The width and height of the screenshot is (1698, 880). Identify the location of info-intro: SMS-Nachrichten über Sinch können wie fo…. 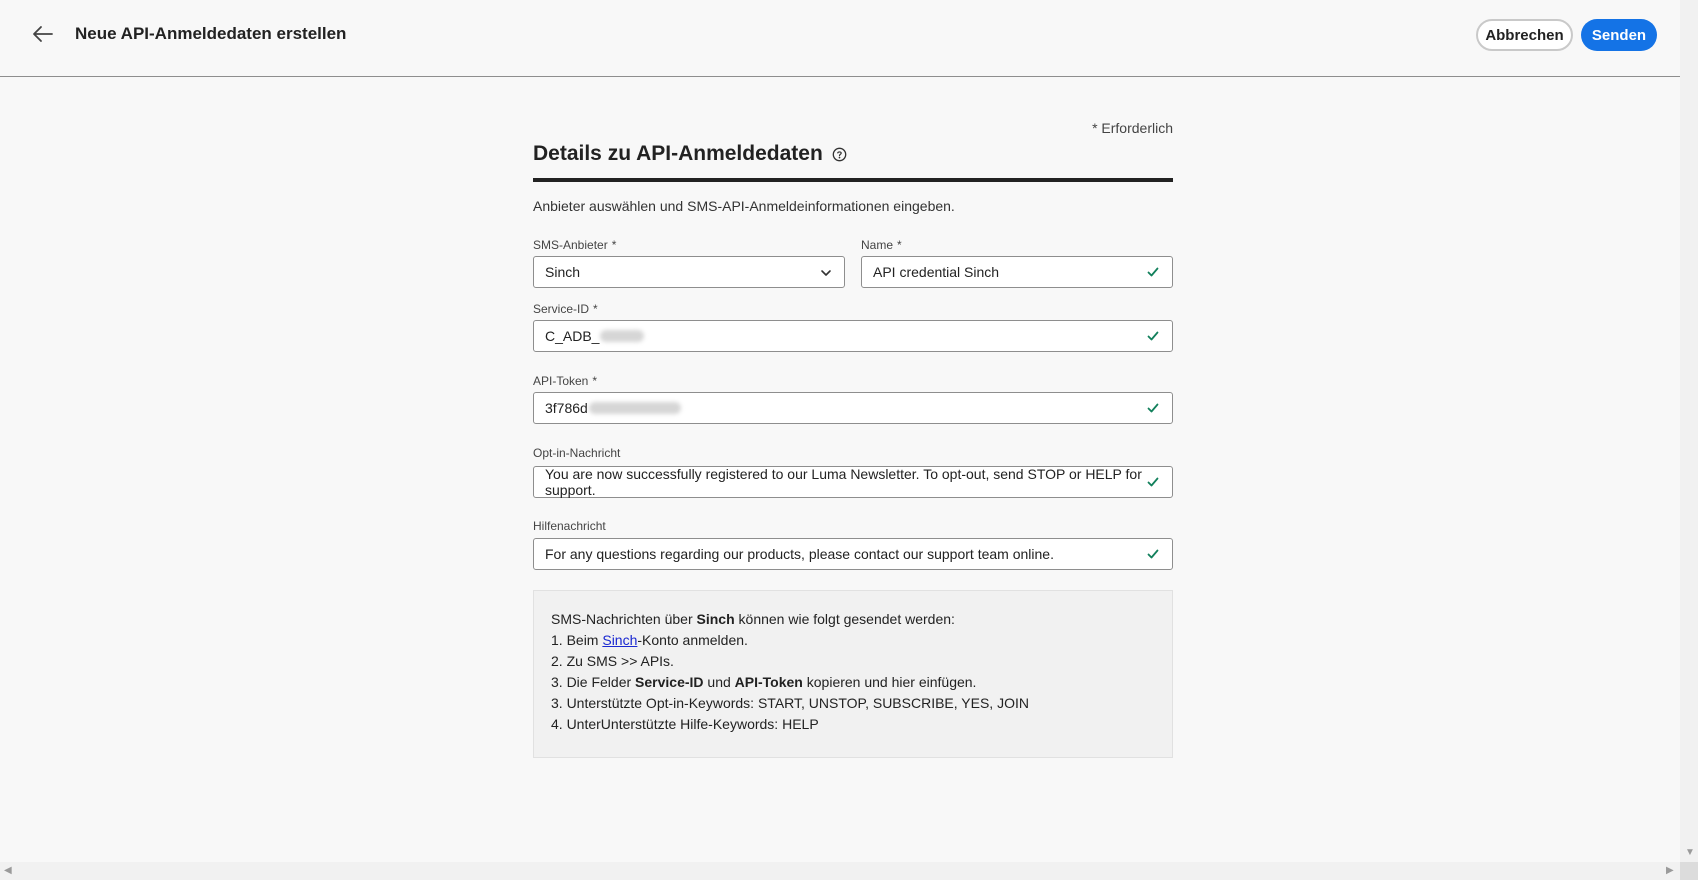
(853, 619).